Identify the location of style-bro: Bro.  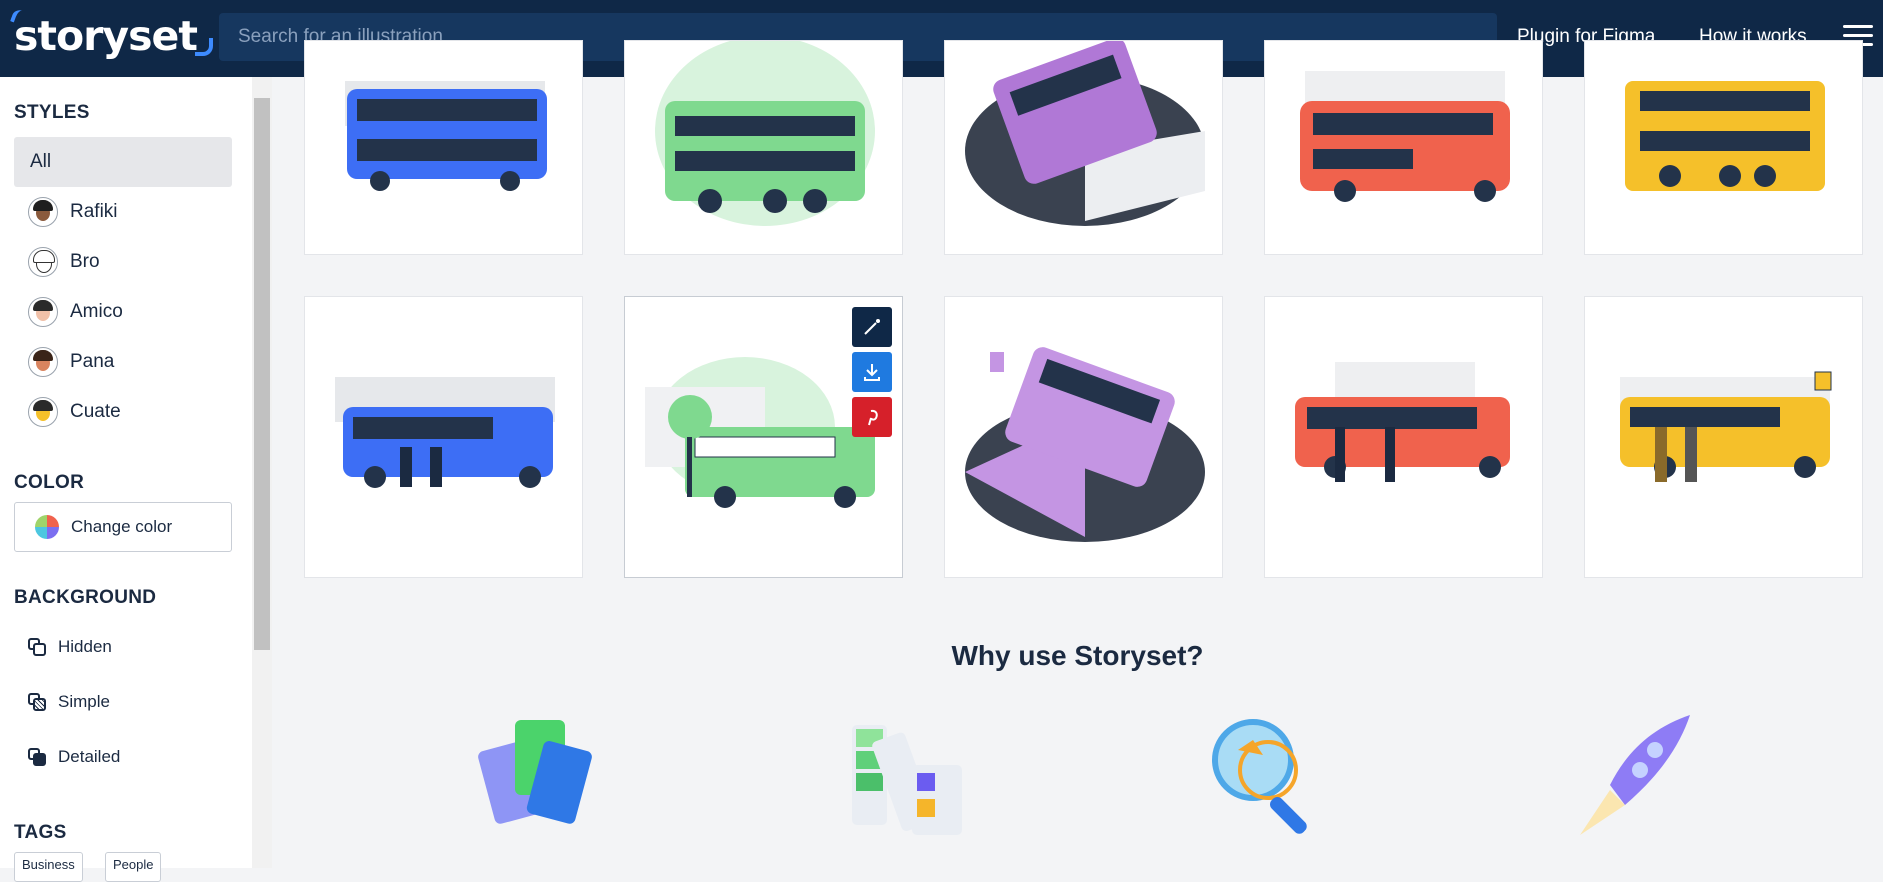
(123, 262).